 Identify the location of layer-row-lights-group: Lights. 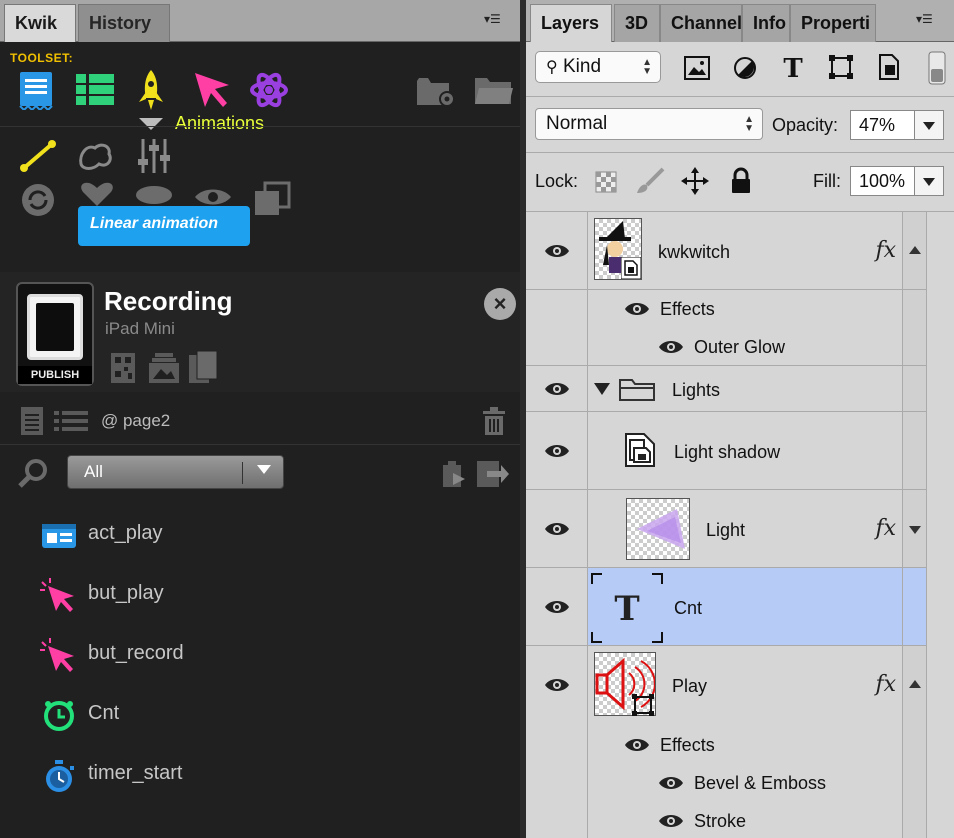
(726, 389).